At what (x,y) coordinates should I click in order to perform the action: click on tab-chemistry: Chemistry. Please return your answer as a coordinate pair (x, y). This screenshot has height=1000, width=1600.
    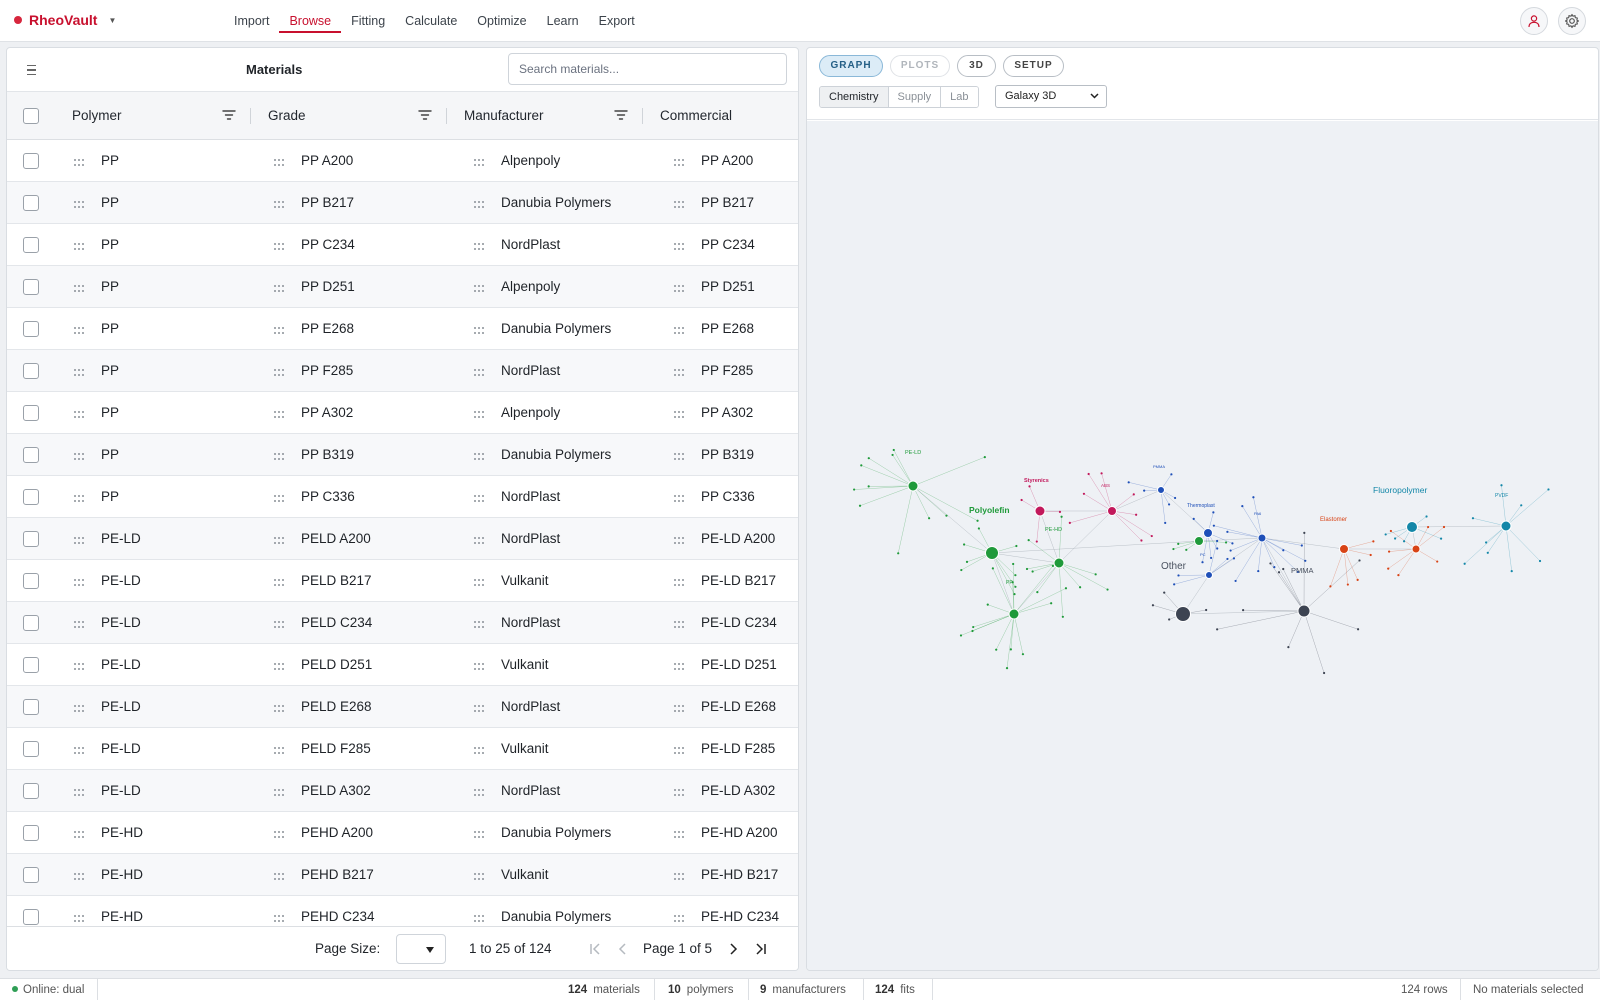
    Looking at the image, I should click on (854, 97).